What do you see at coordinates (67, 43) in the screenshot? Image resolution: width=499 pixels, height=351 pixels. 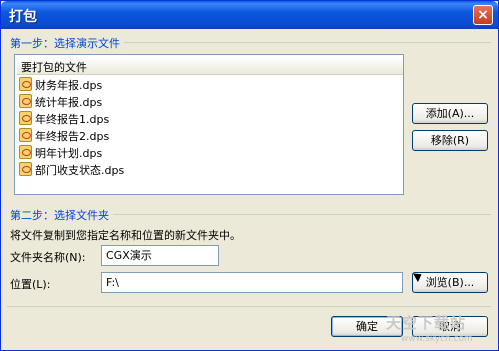 I see `step1-label: 第一步：选择演示文件` at bounding box center [67, 43].